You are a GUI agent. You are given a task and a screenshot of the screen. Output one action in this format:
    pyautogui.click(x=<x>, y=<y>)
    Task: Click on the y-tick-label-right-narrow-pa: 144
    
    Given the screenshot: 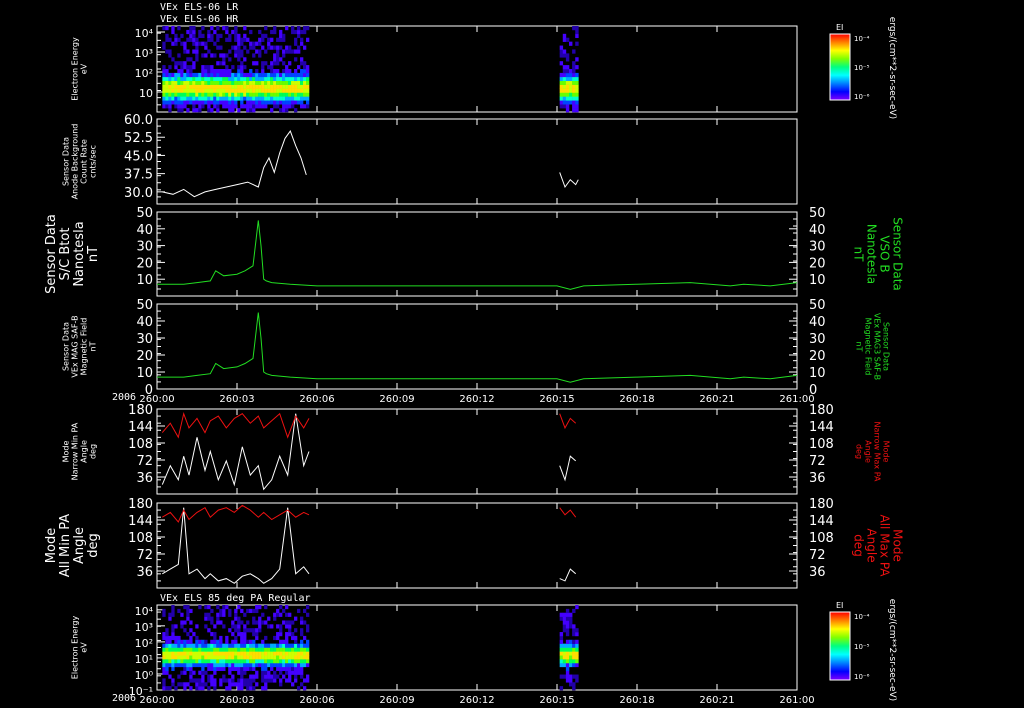 What is the action you would take?
    pyautogui.click(x=821, y=427)
    